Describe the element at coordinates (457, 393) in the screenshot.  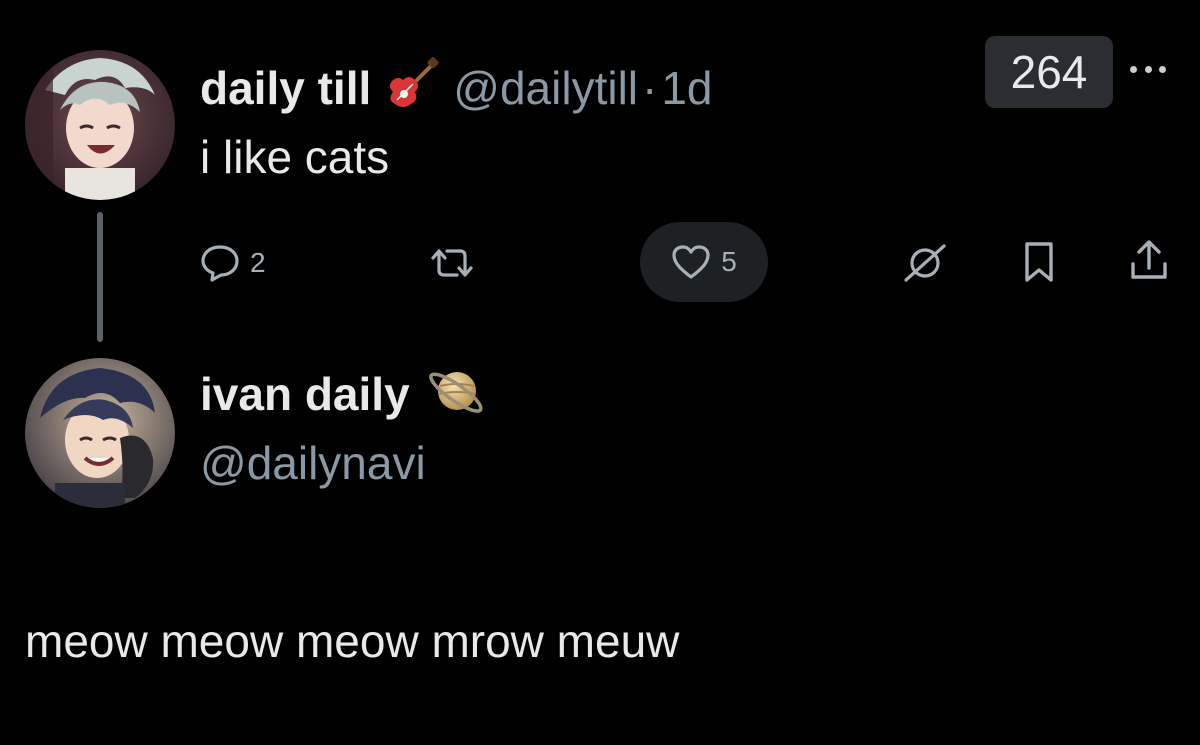
I see `saturn-icon` at that location.